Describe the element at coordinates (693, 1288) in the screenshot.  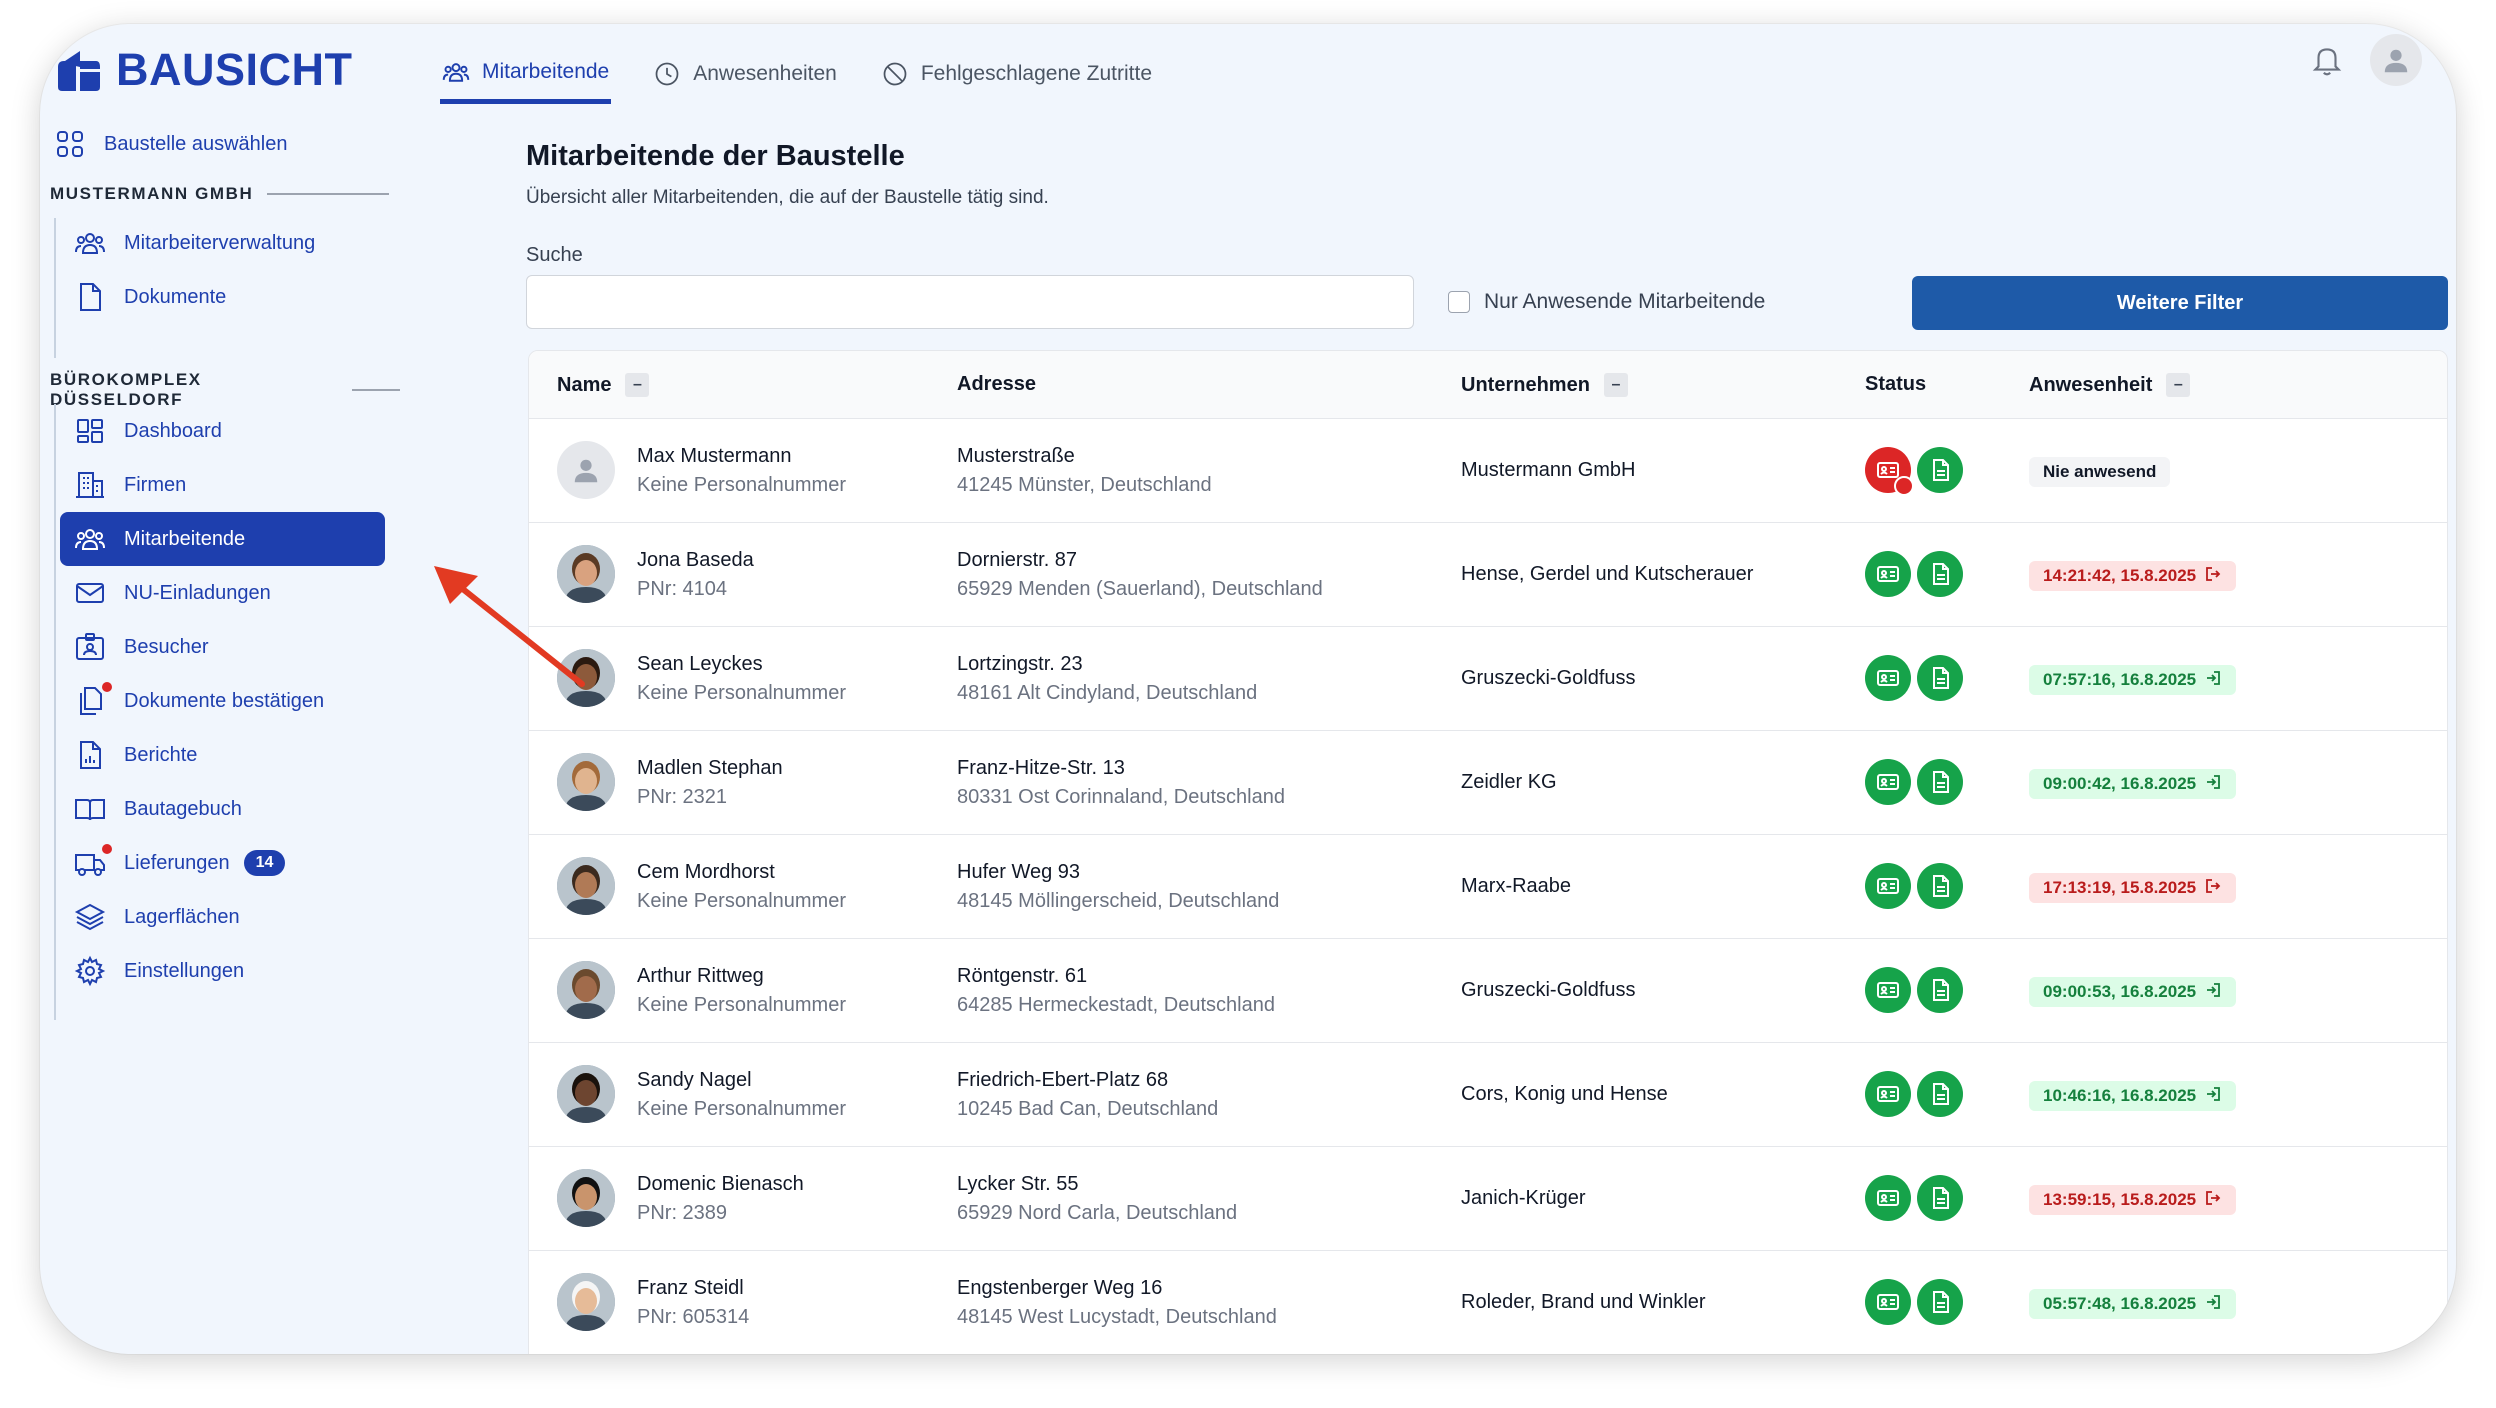
I see `employee-name: Franz Steidl` at that location.